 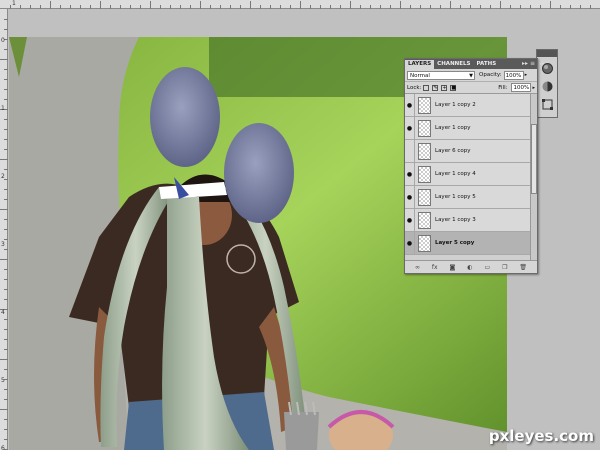 I want to click on blend-mode-select: Normal ▼, so click(x=441, y=75).